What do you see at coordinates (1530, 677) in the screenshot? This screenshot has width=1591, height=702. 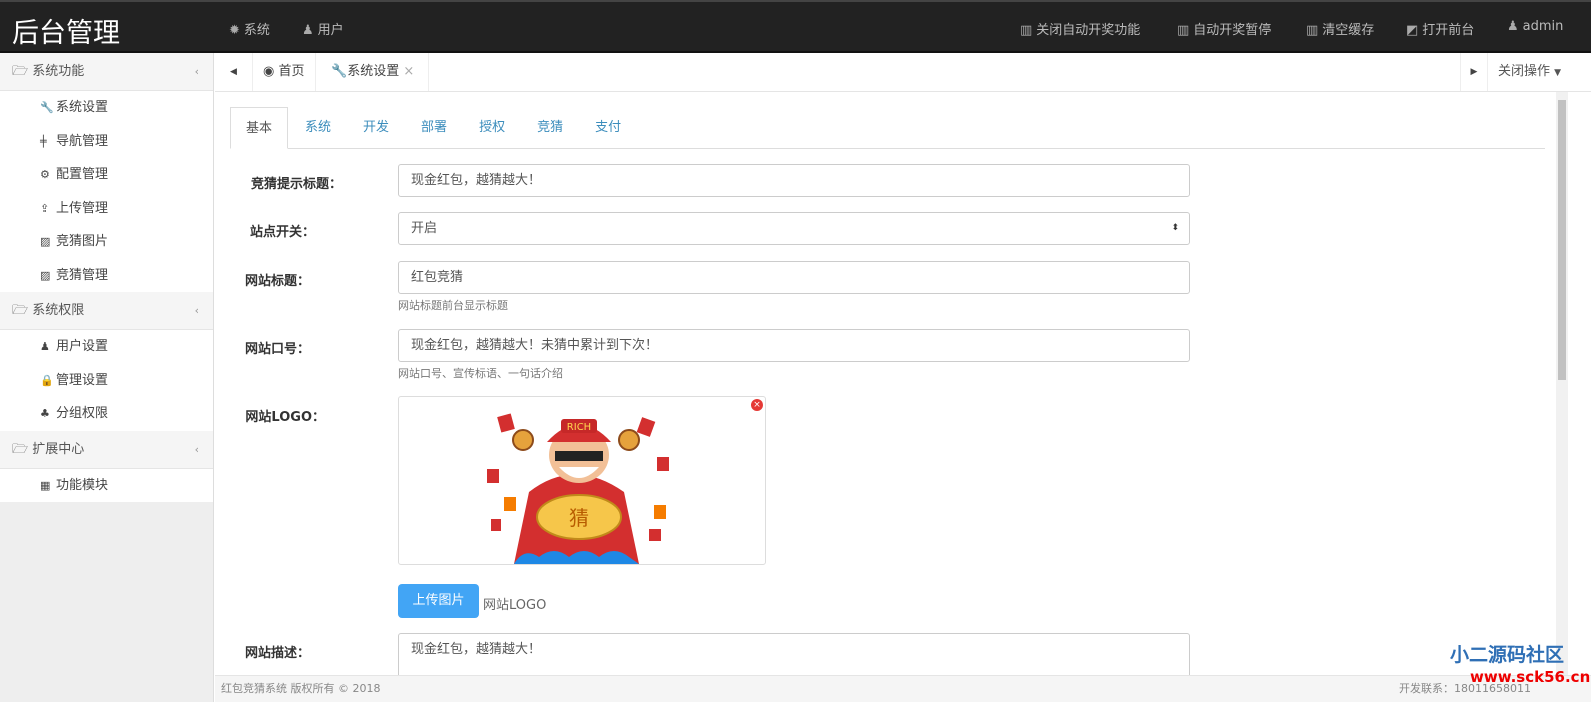 I see `watermark-url: www.sck56.cn` at bounding box center [1530, 677].